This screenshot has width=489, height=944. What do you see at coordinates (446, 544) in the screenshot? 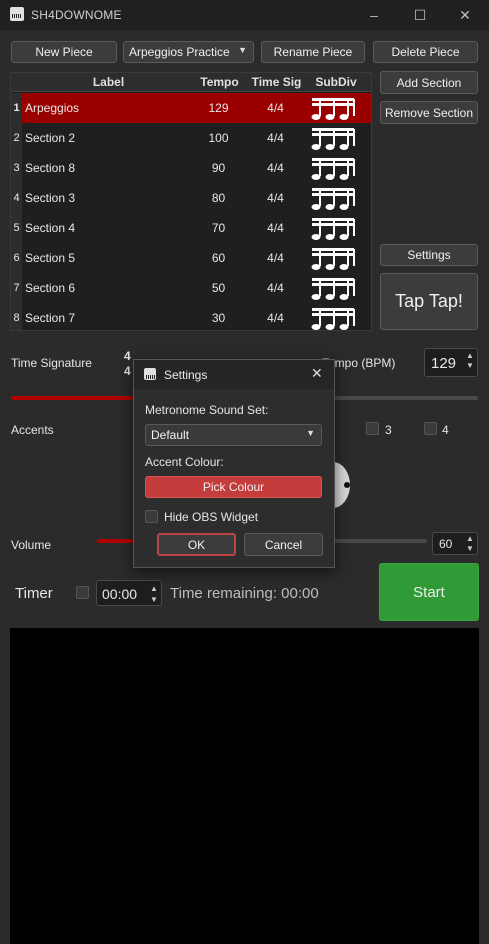
I see `volume-value: 60` at bounding box center [446, 544].